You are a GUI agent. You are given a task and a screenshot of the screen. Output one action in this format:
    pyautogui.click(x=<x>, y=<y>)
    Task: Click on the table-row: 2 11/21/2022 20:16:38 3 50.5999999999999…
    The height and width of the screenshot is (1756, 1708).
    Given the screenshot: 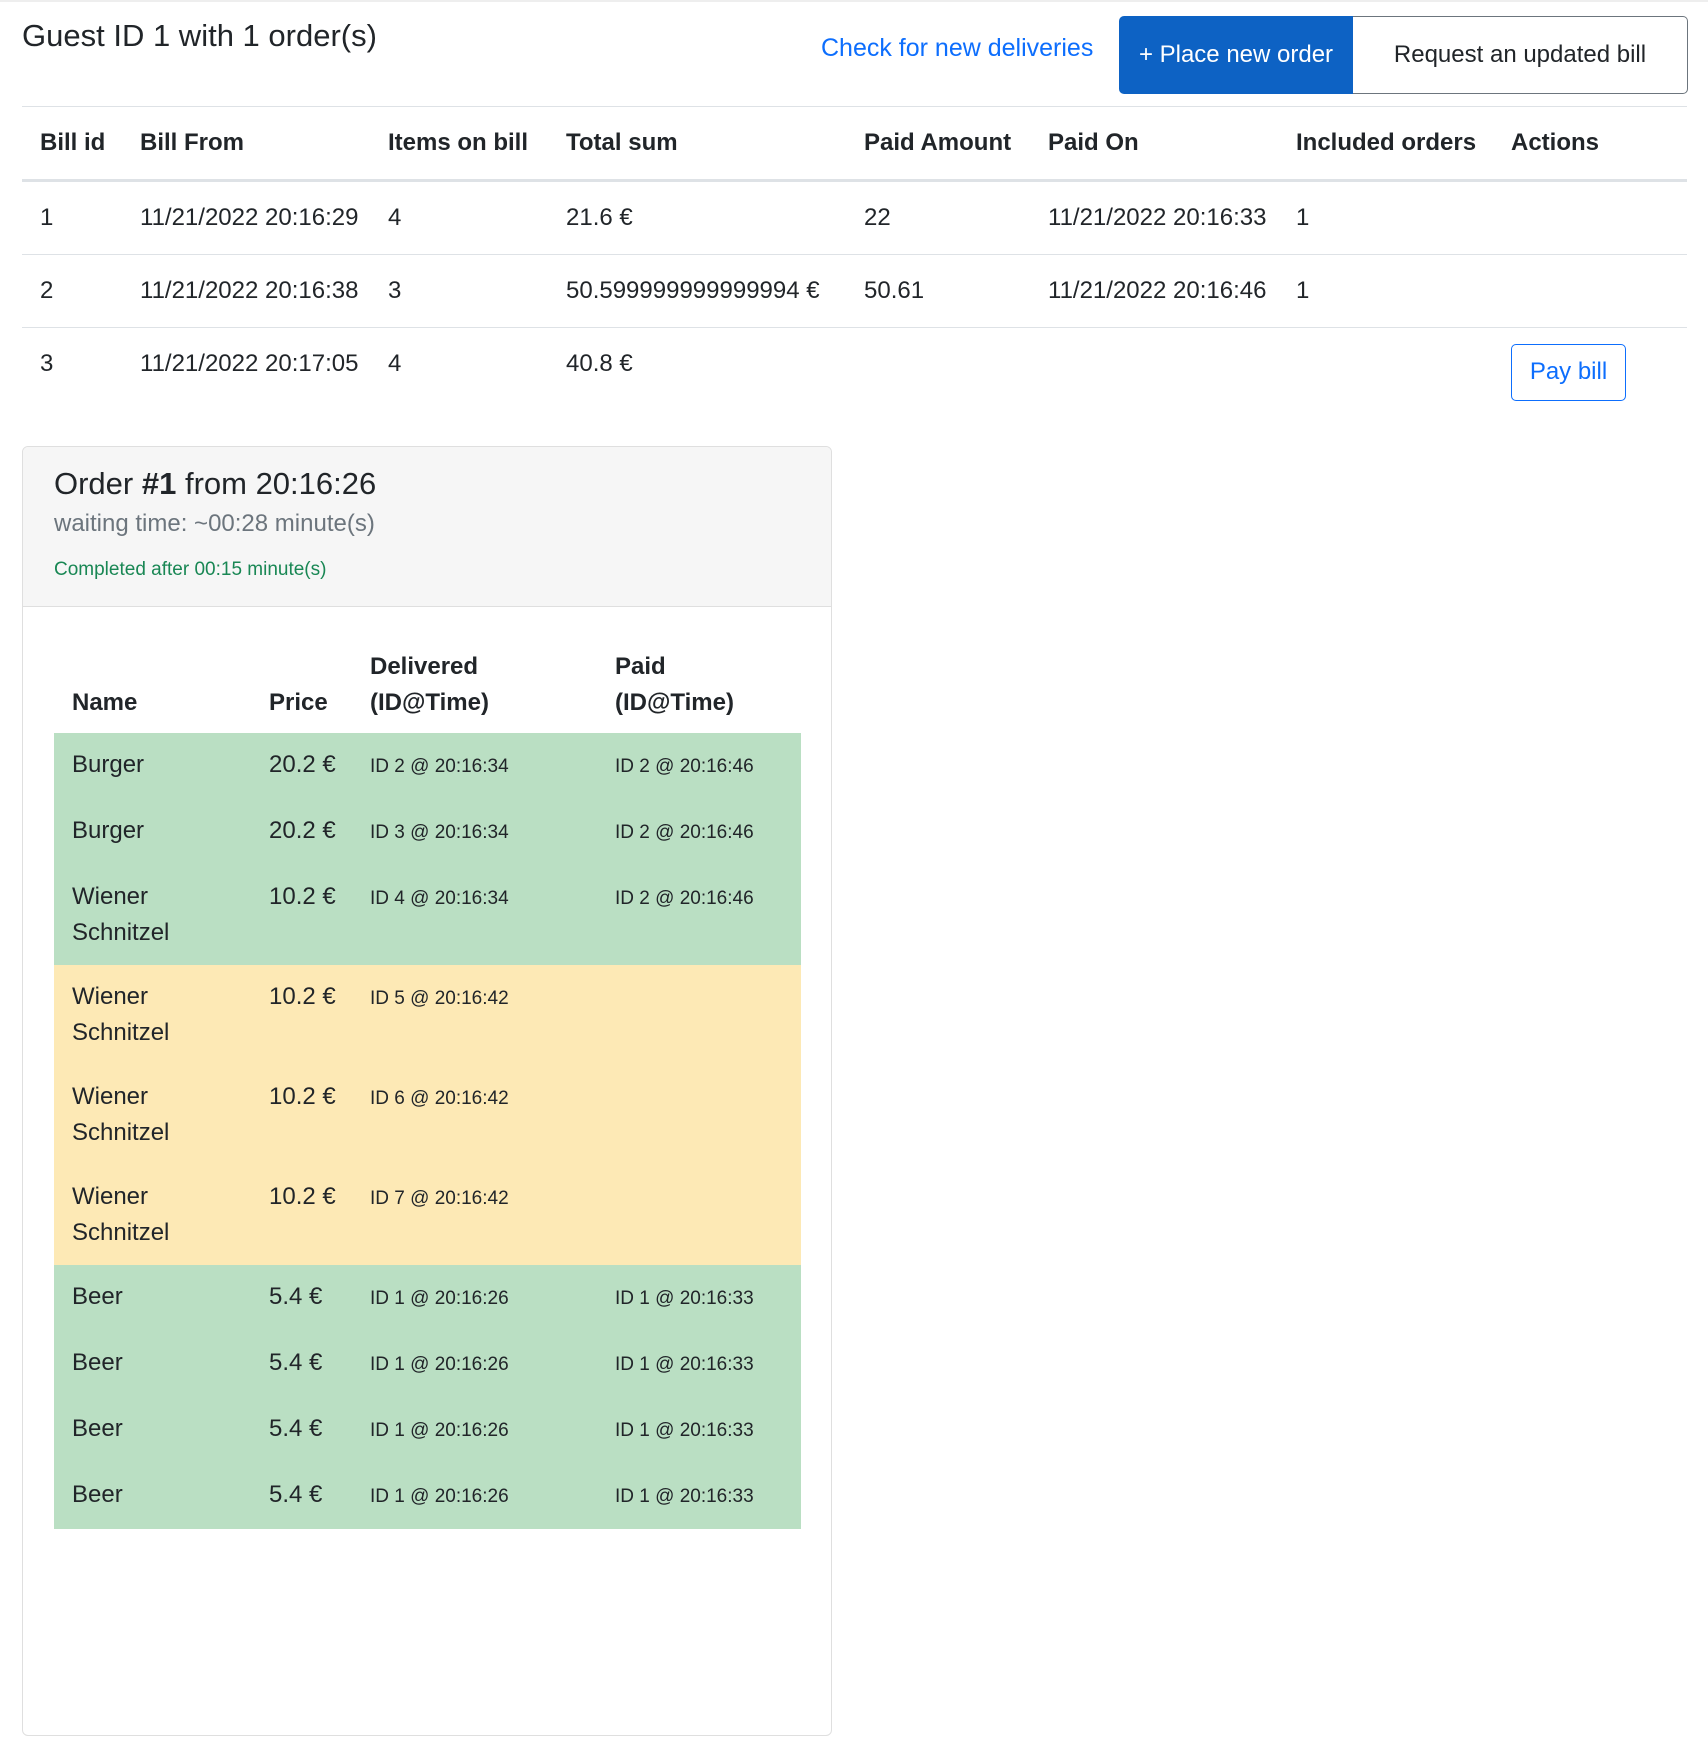 What is the action you would take?
    pyautogui.click(x=854, y=291)
    